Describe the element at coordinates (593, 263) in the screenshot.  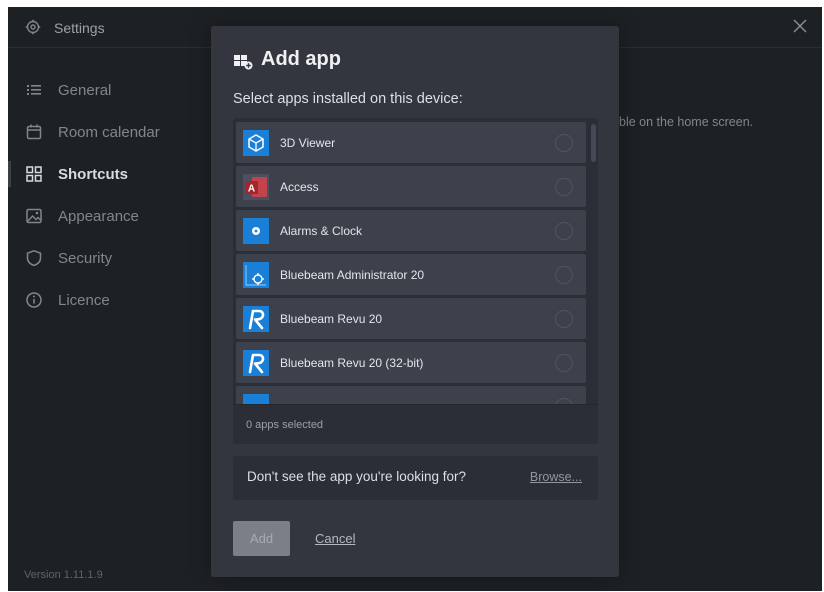
I see `list-scrollbar` at that location.